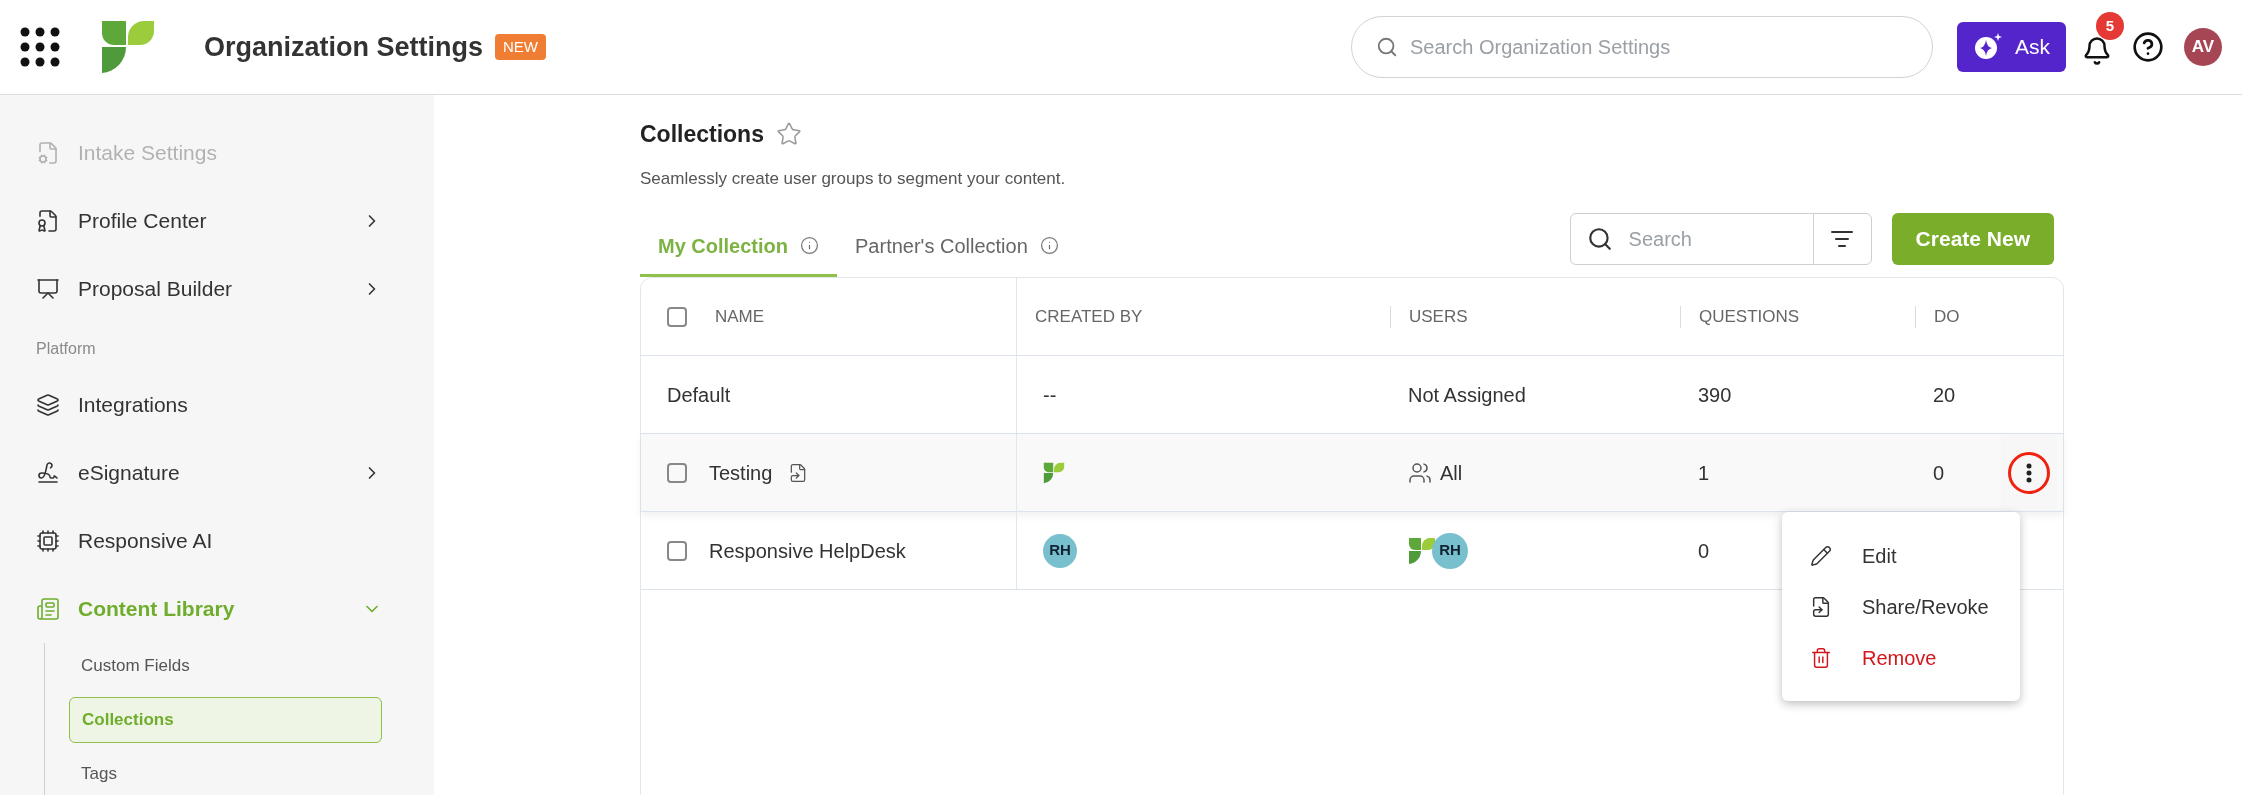 The width and height of the screenshot is (2242, 795). Describe the element at coordinates (1420, 472) in the screenshot. I see `users-icon` at that location.